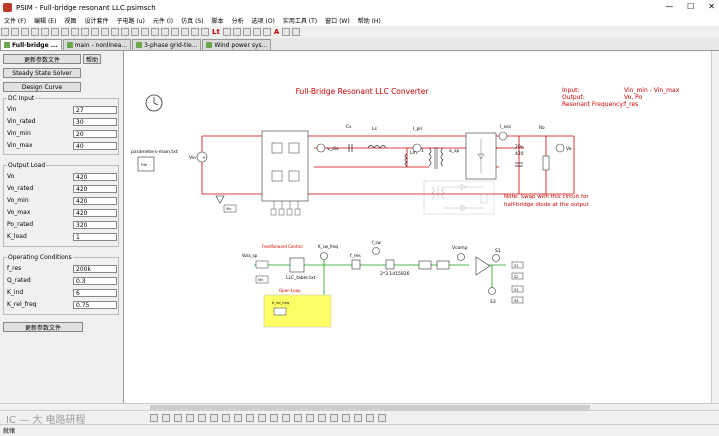 The image size is (719, 436). What do you see at coordinates (226, 418) in the screenshot?
I see `mosfet-icon` at bounding box center [226, 418].